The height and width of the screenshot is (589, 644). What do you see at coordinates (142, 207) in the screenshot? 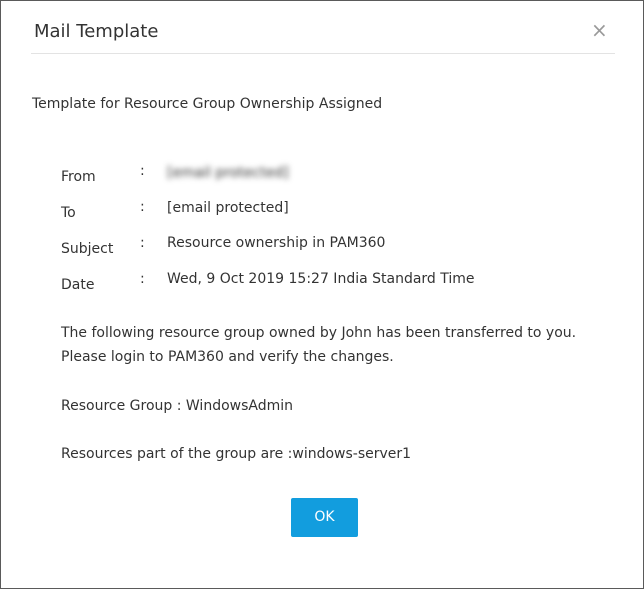
I see `field-to-colon: :` at bounding box center [142, 207].